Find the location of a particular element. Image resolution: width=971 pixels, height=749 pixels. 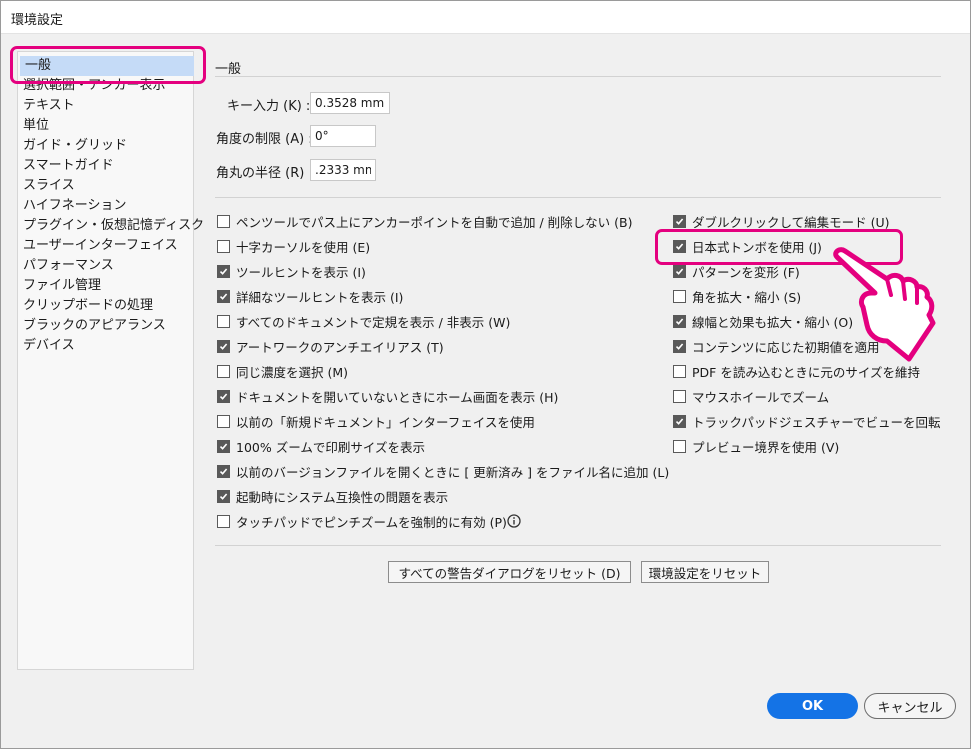

left-option-3: 詳細なツールヒントを表示 (I) is located at coordinates (310, 296).